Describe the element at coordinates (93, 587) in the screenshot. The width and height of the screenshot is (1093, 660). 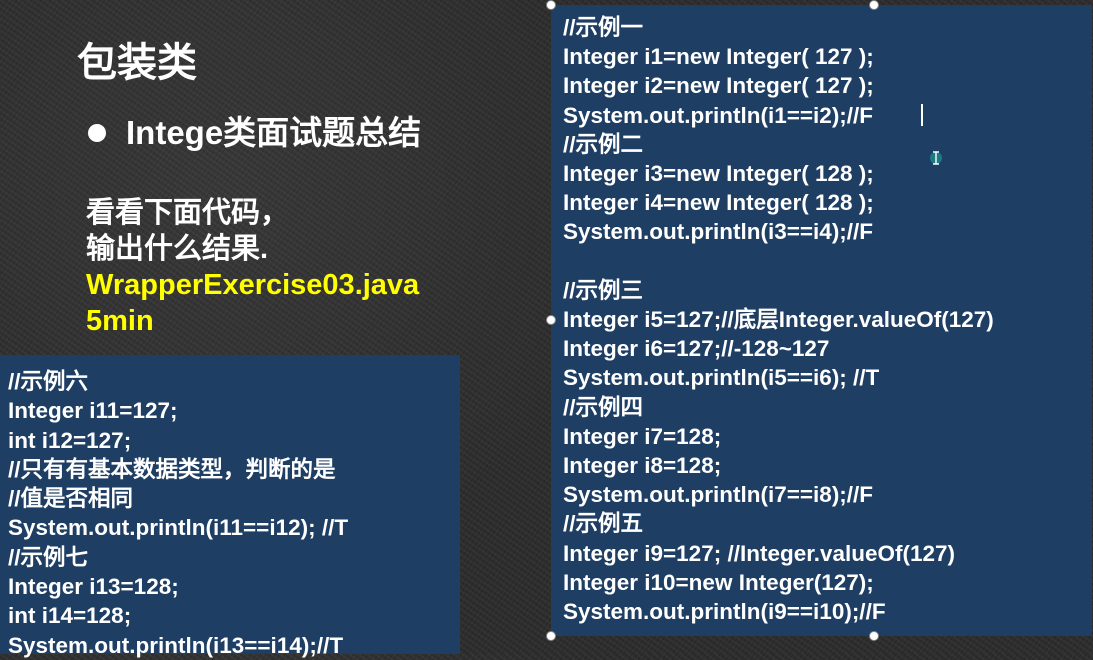
I see `code-line: Integer i13=128;` at that location.